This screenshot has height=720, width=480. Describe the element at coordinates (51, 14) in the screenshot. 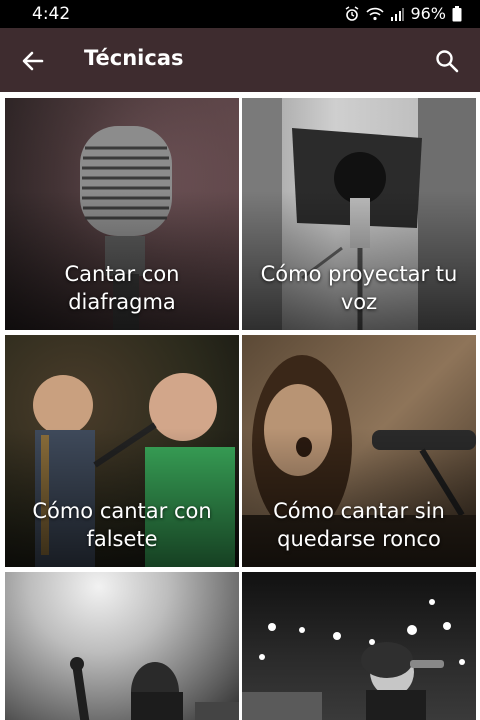

I see `status-time: 4:42` at that location.